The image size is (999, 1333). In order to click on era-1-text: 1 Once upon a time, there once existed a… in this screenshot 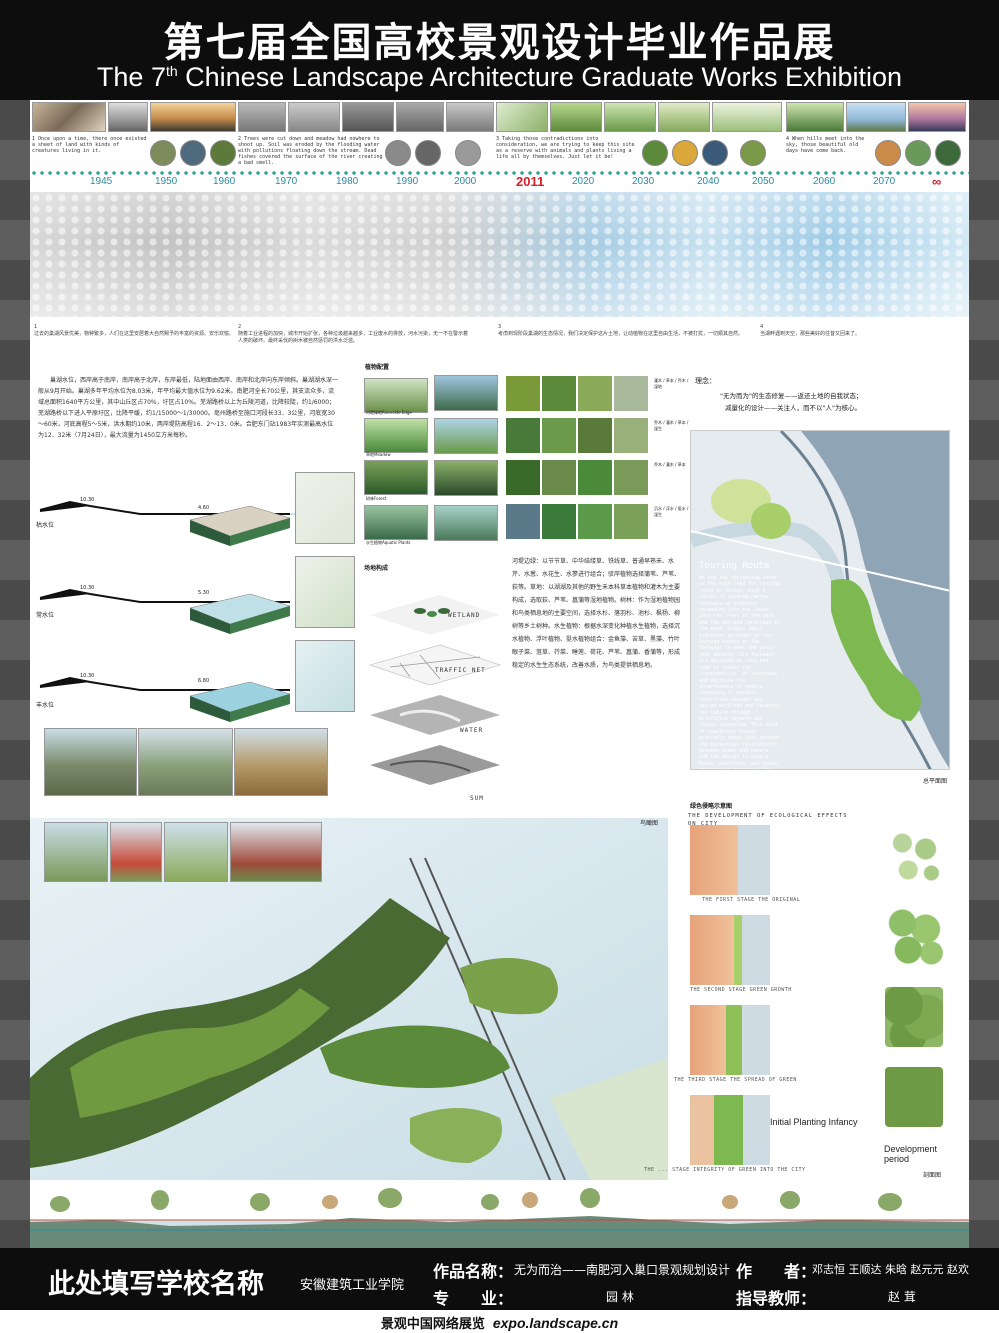, I will do `click(89, 145)`.